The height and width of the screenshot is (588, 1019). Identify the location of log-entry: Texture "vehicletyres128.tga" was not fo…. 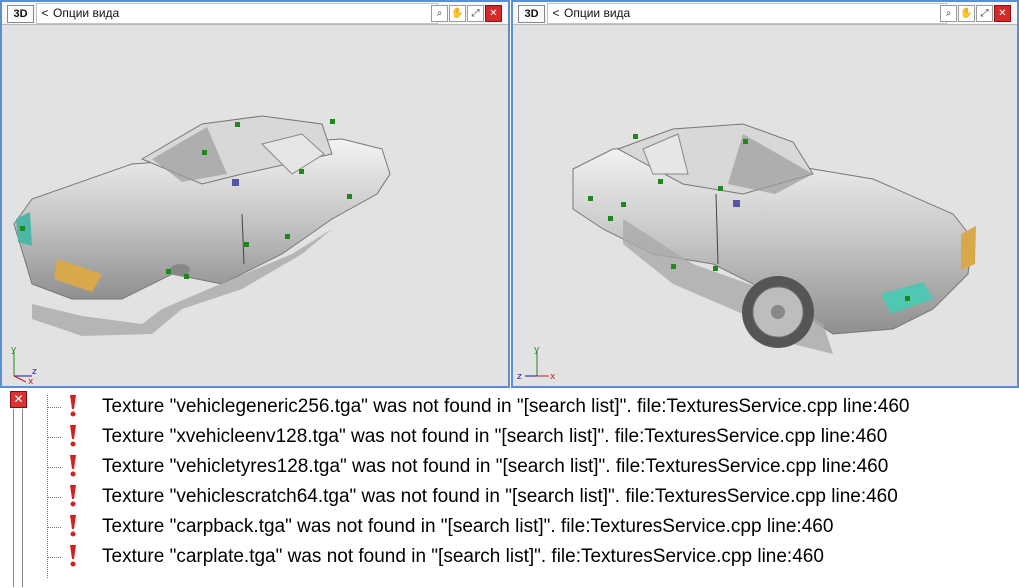
(527, 467).